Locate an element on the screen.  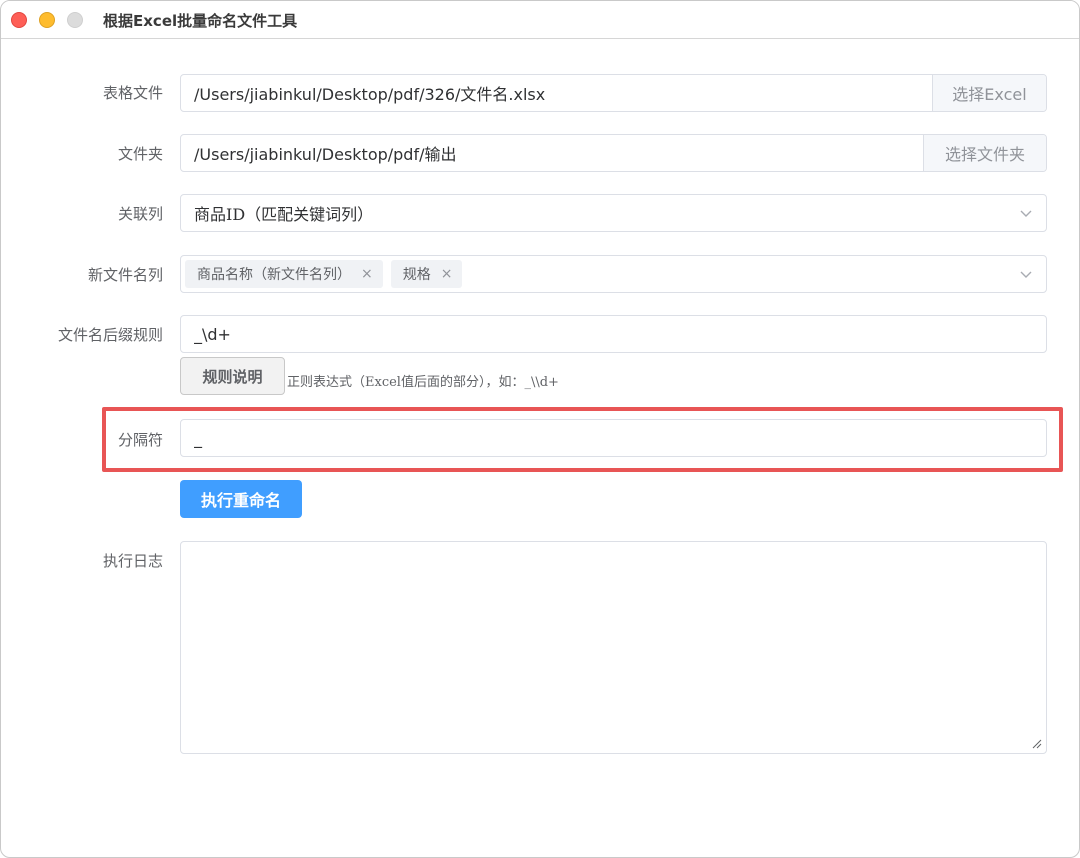
link-column-select: 商品ID（匹配关键词列） is located at coordinates (613, 213).